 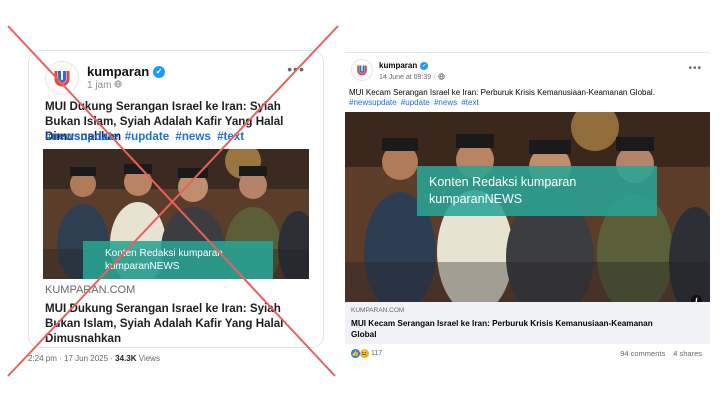 I want to click on haha-reaction-icon: 😆, so click(x=364, y=353).